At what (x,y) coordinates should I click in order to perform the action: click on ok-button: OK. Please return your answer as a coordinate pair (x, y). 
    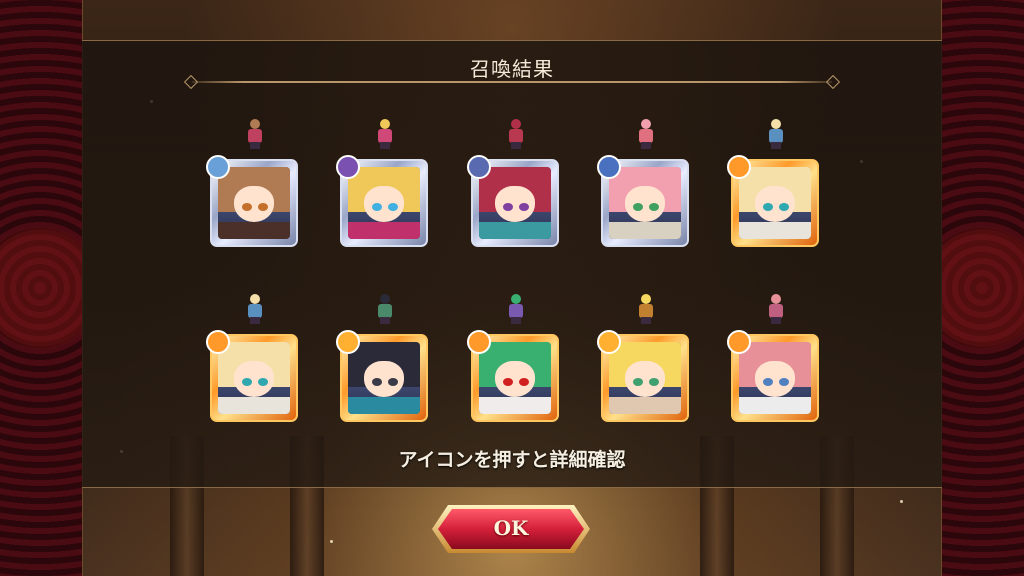
    Looking at the image, I should click on (511, 529).